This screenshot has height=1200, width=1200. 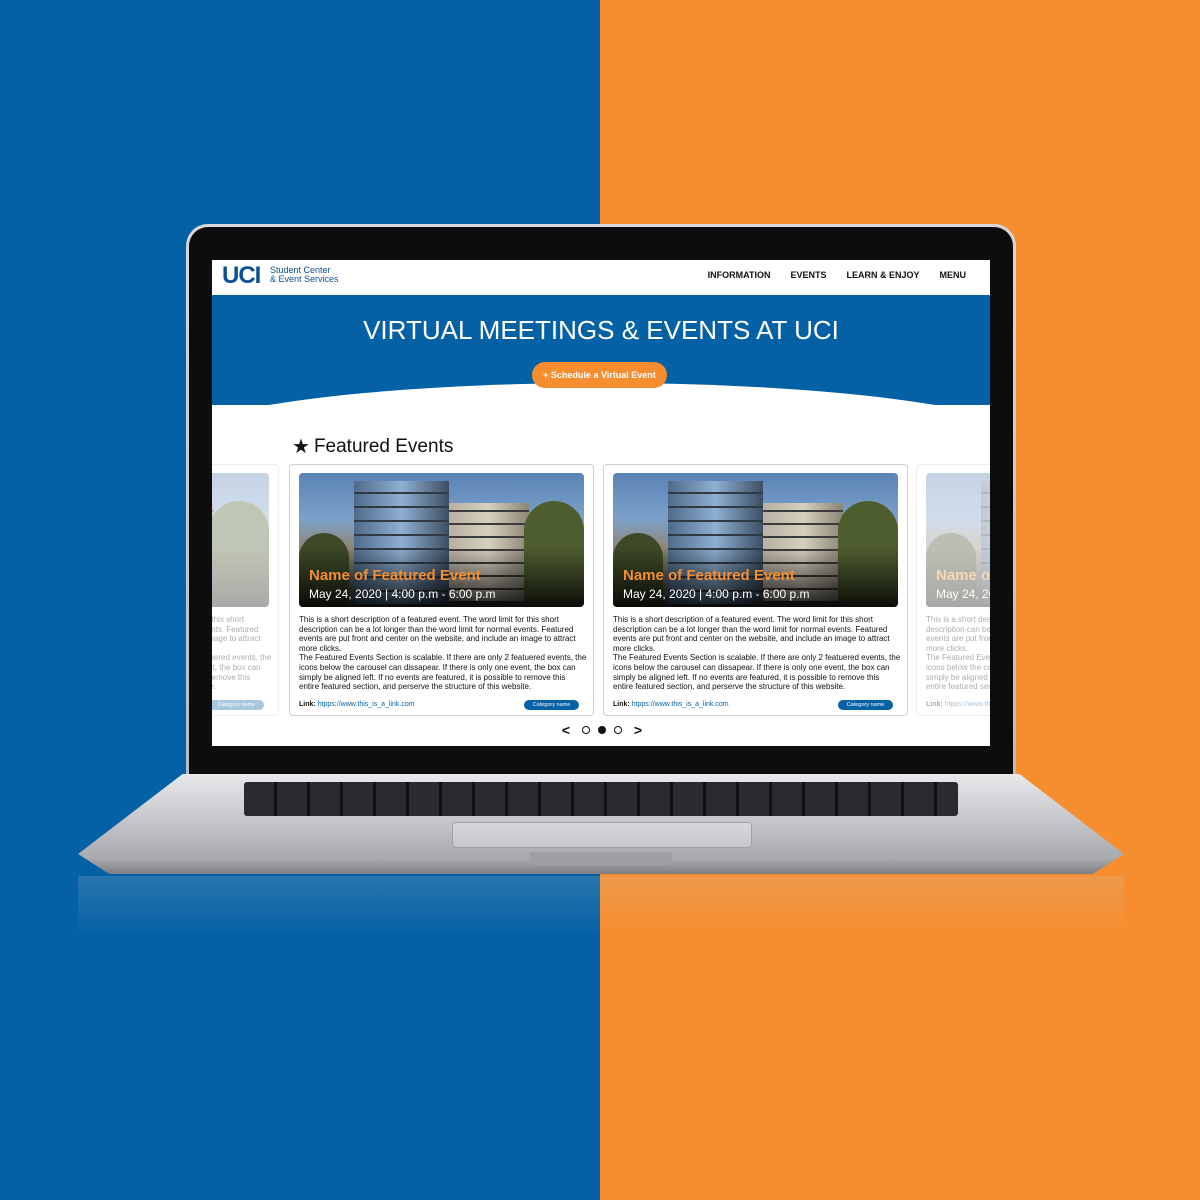 I want to click on star-icon: ★, so click(x=301, y=447).